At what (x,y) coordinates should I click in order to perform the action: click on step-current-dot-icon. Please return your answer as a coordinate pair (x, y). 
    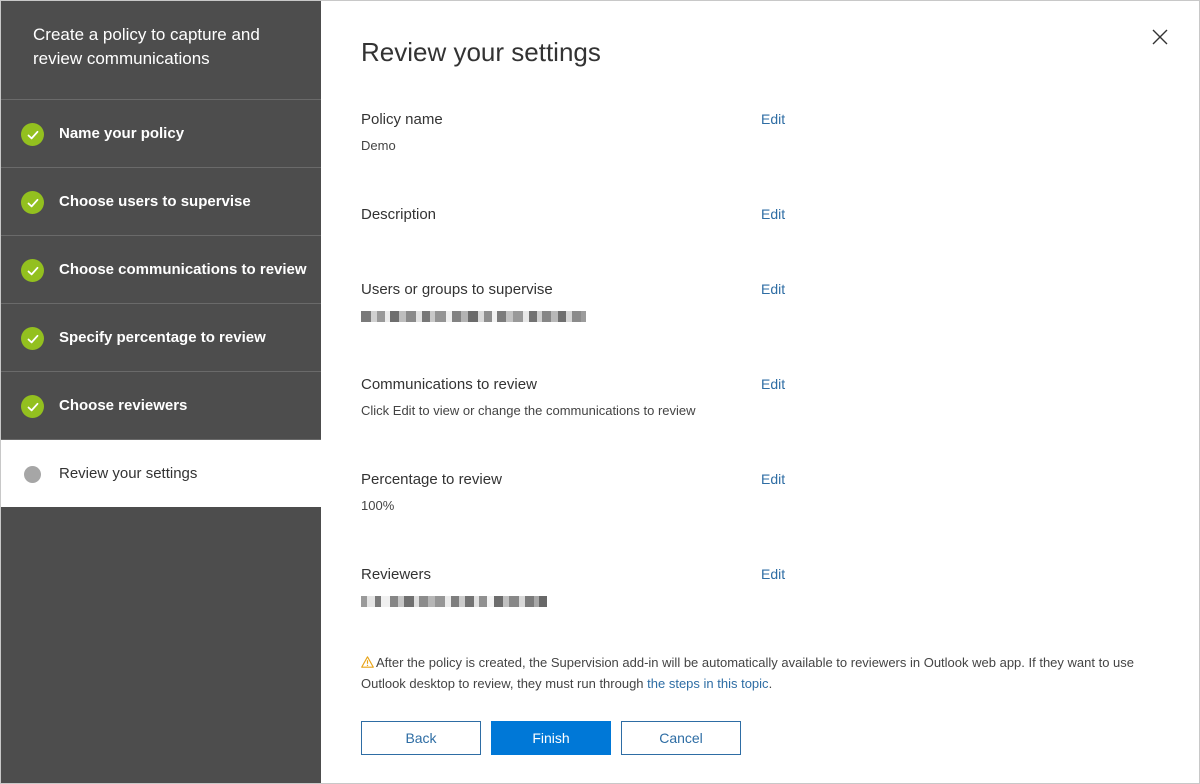
    Looking at the image, I should click on (32, 474).